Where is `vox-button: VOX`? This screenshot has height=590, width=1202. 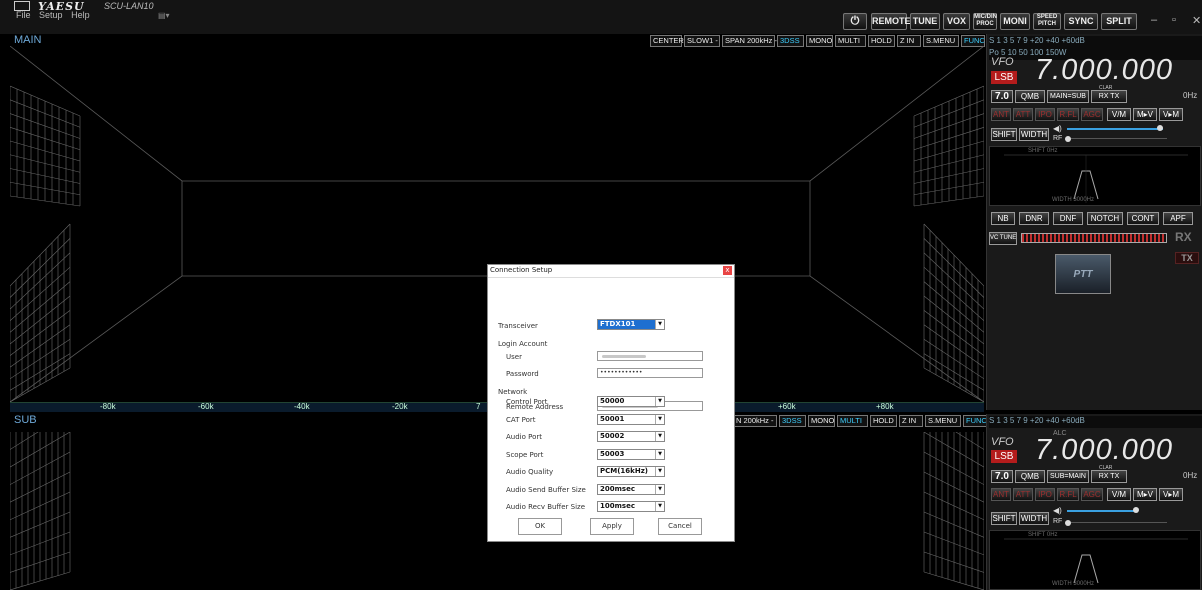
vox-button: VOX is located at coordinates (956, 21).